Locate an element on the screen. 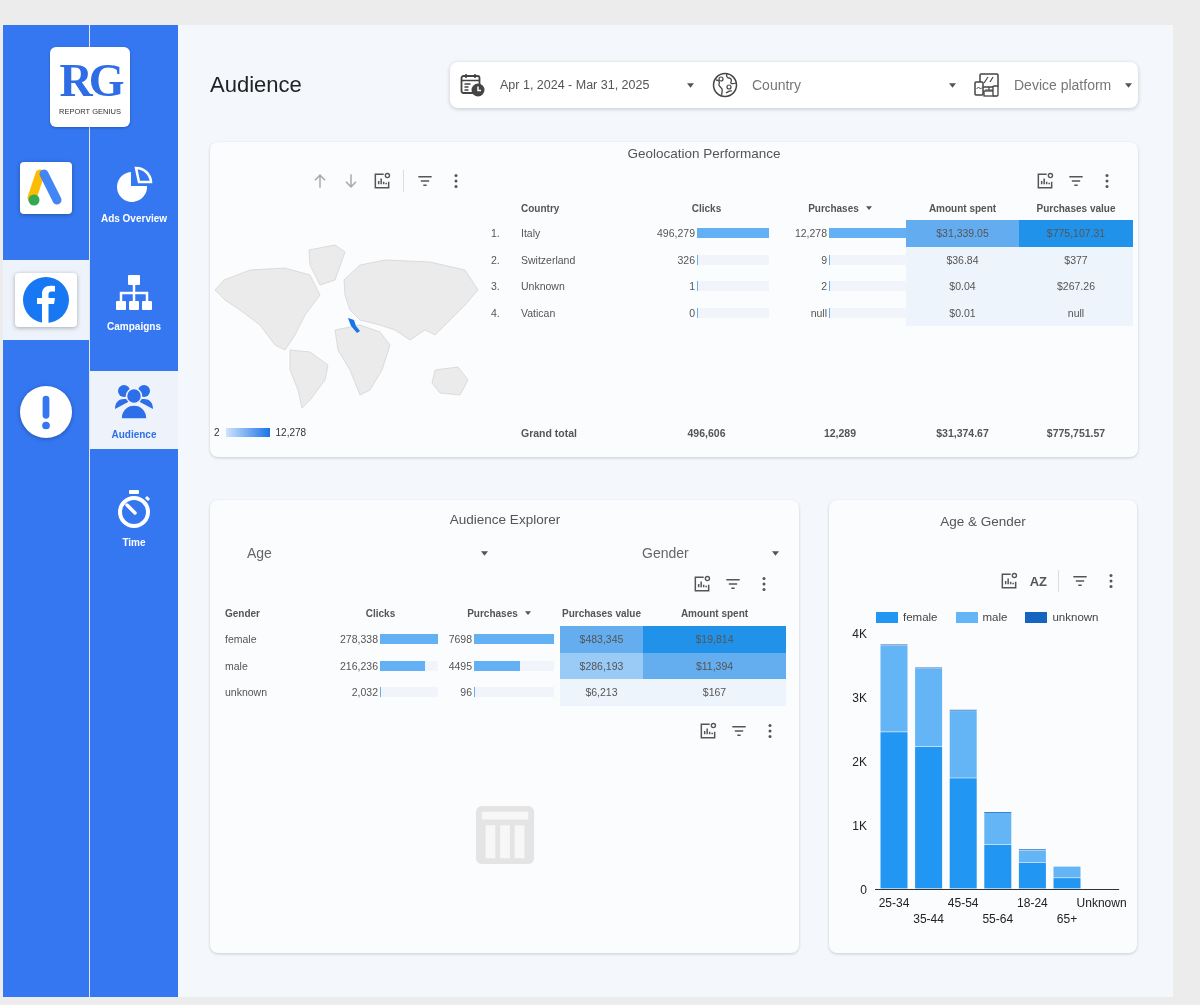  table-cell: 4495 is located at coordinates (460, 665).